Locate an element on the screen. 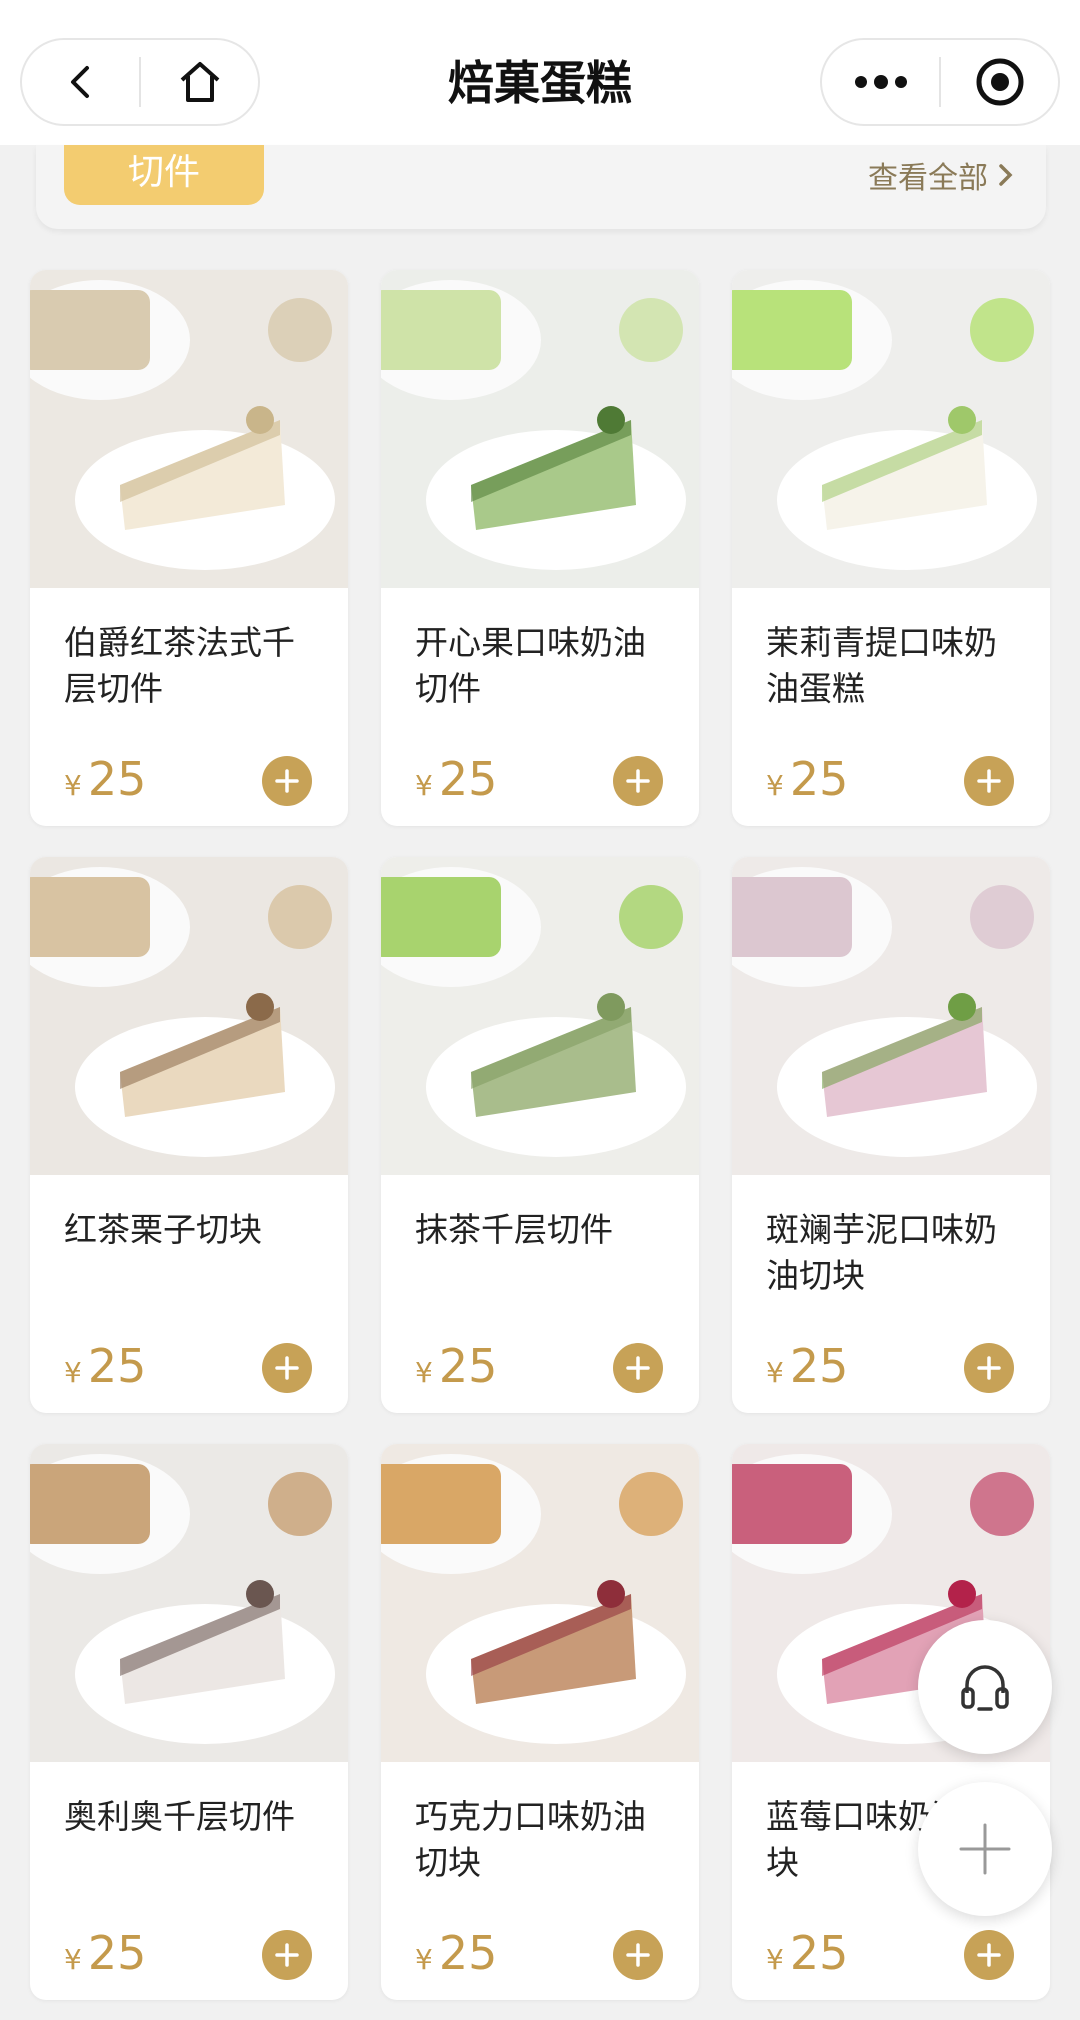  product-card: 巧克力口味奶油切块 ¥ 25 is located at coordinates (540, 1722).